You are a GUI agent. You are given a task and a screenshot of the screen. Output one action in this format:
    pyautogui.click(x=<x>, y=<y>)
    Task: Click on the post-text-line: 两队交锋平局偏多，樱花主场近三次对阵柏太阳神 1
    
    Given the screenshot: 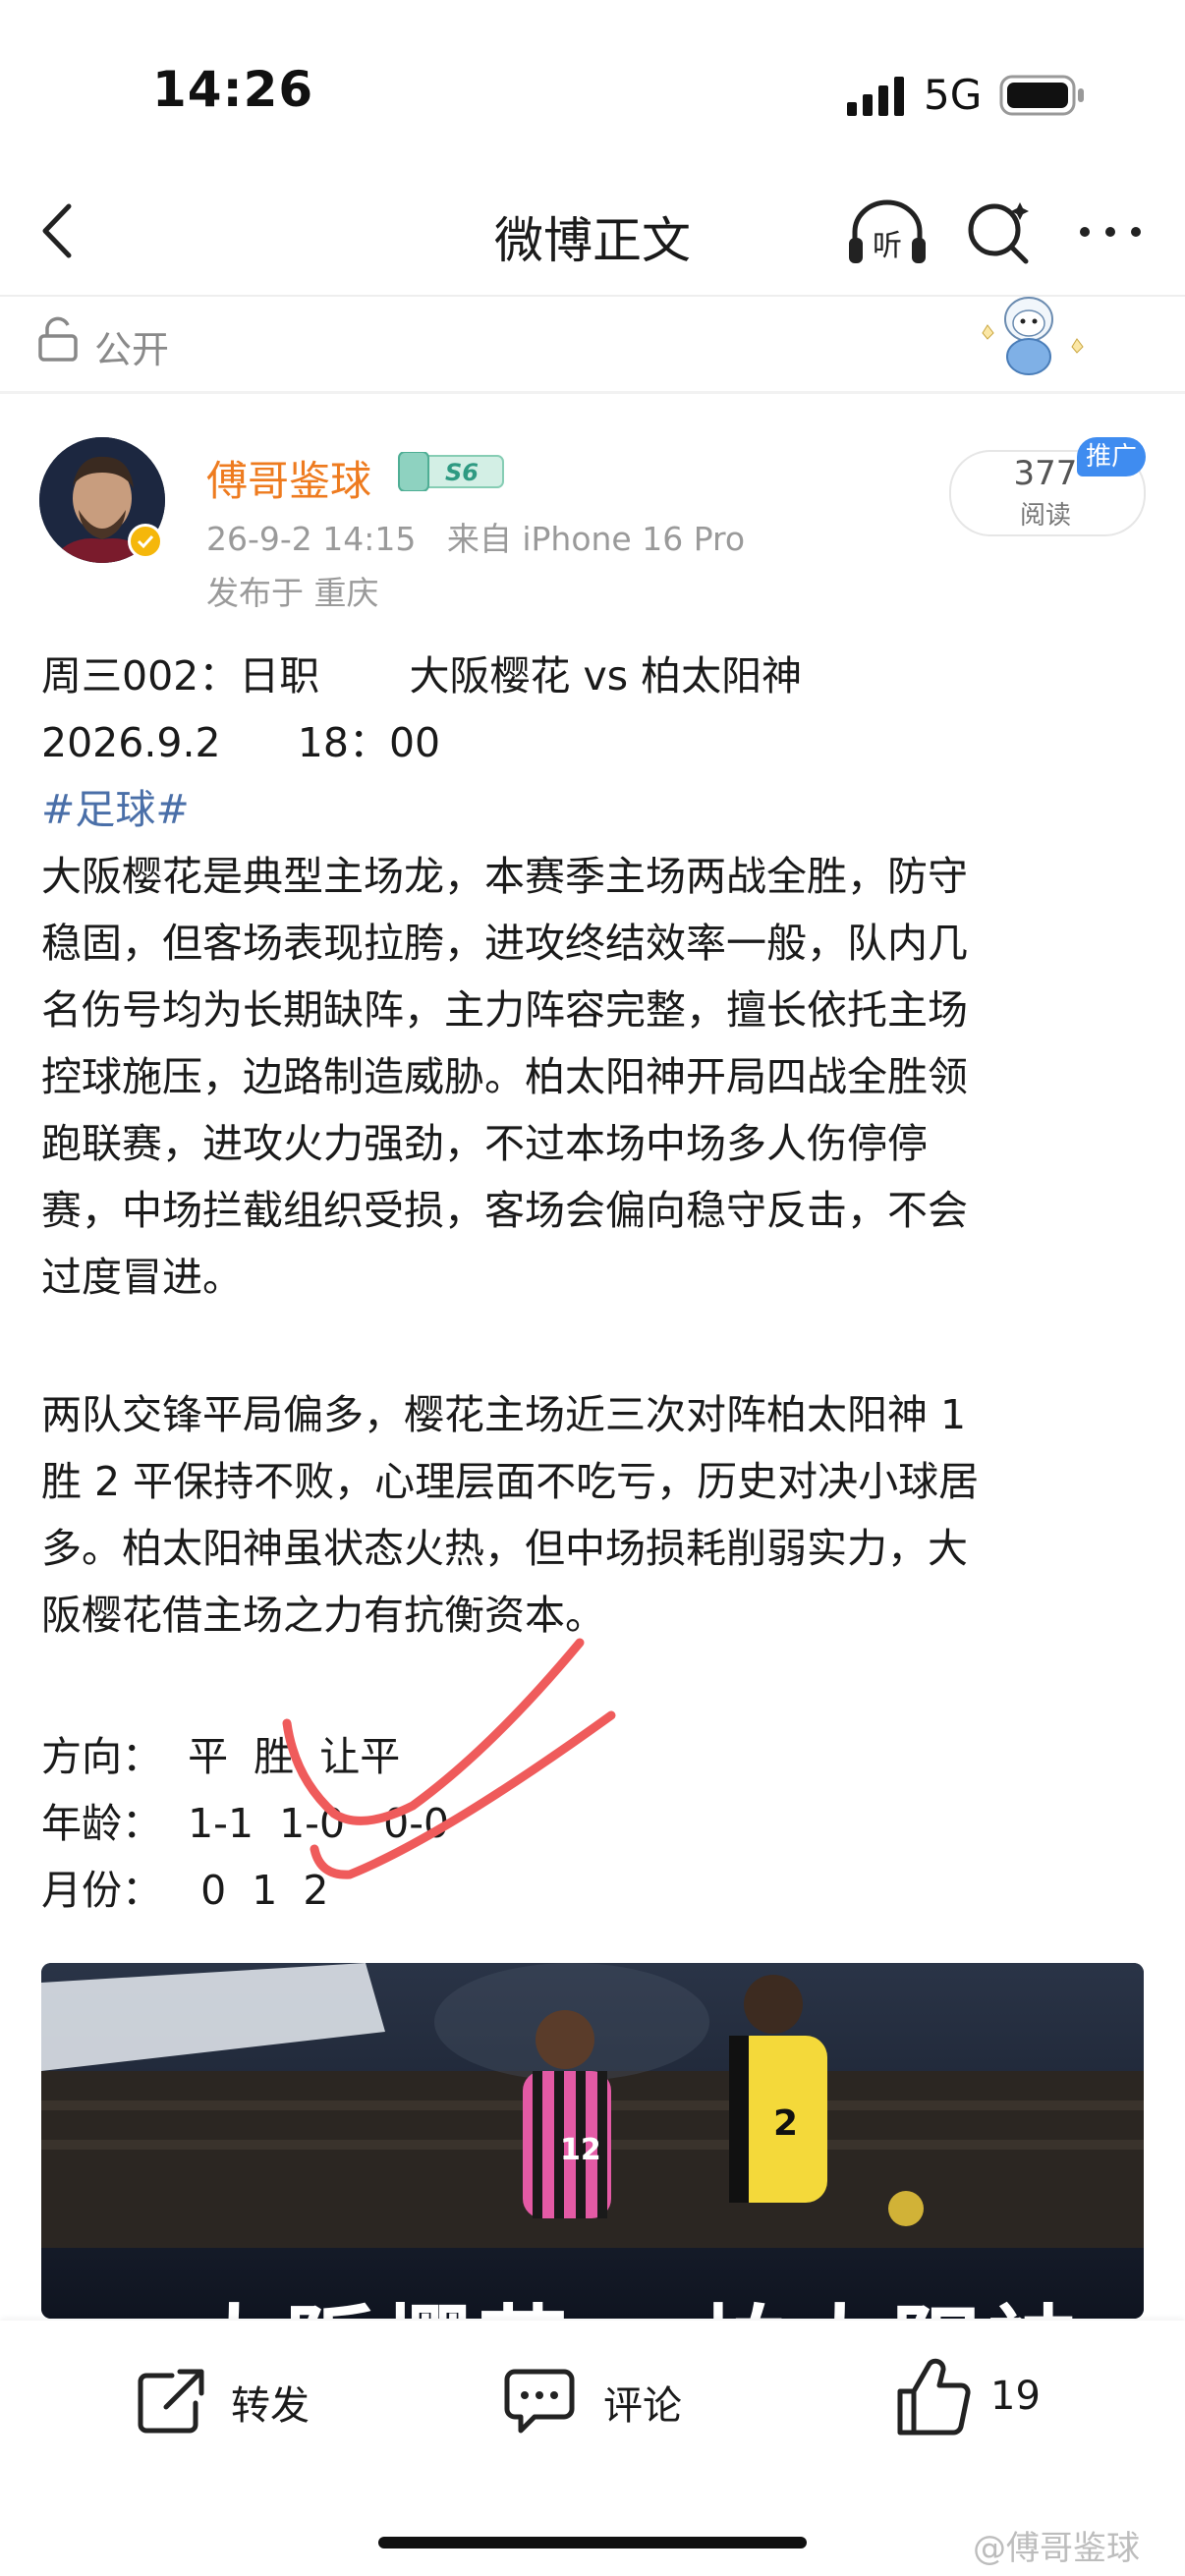 What is the action you would take?
    pyautogui.click(x=504, y=1414)
    